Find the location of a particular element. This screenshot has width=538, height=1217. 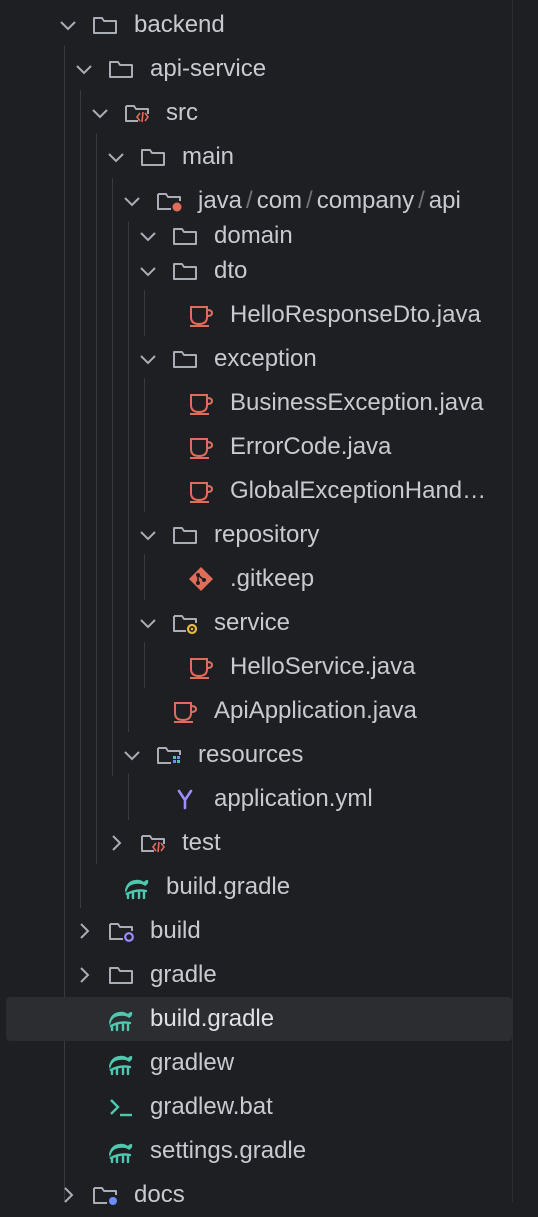

tree-item-label: gradlew is located at coordinates (192, 1062).